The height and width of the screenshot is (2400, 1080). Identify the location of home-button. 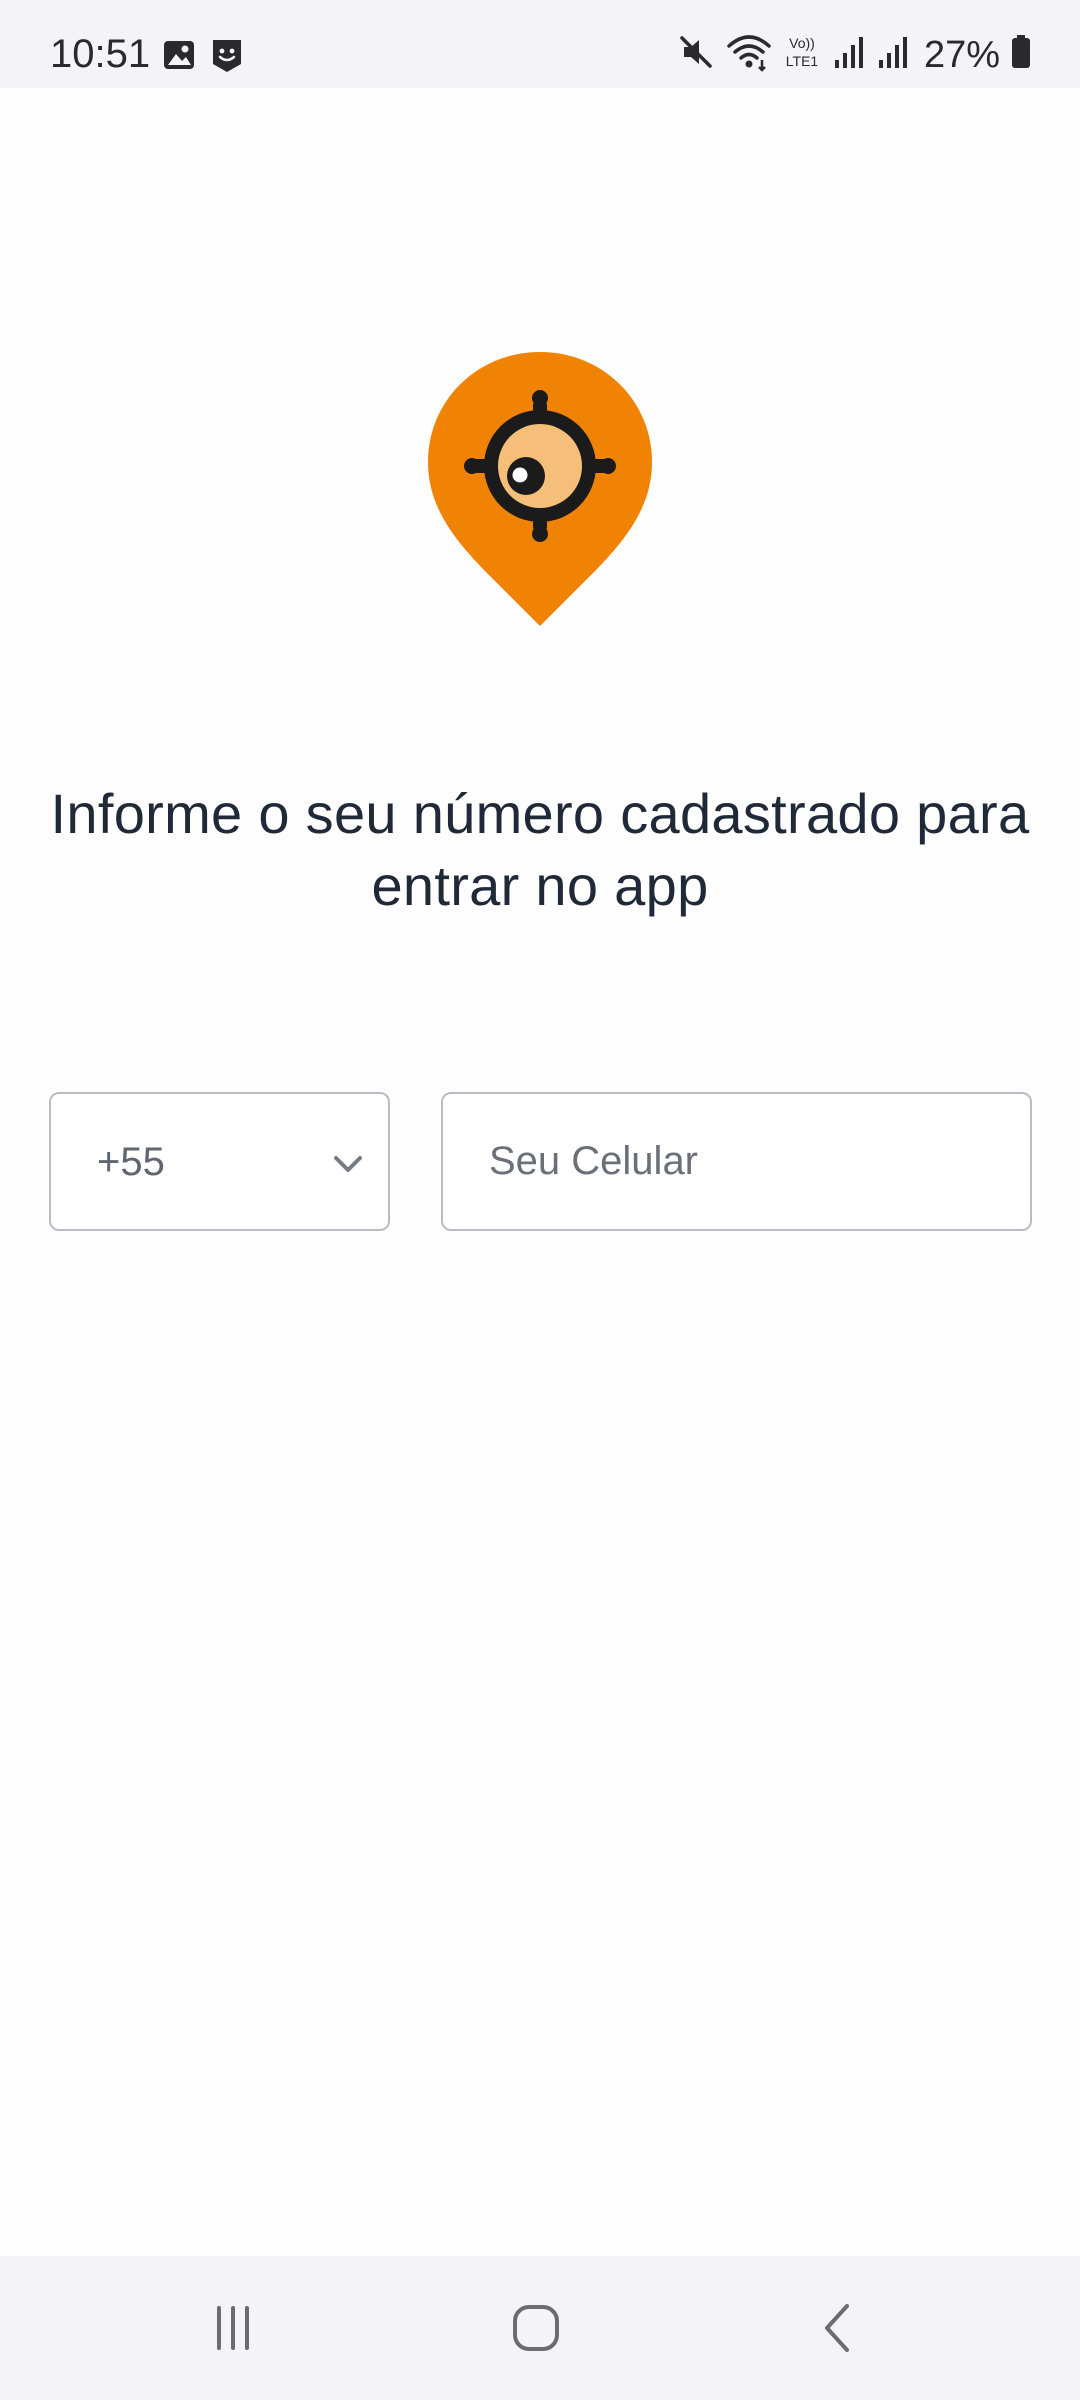
(536, 2328).